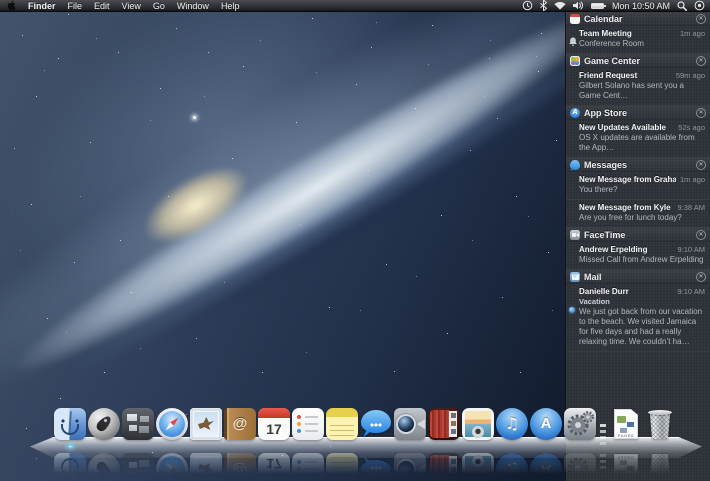  What do you see at coordinates (575, 113) in the screenshot?
I see `app-store-app-icon` at bounding box center [575, 113].